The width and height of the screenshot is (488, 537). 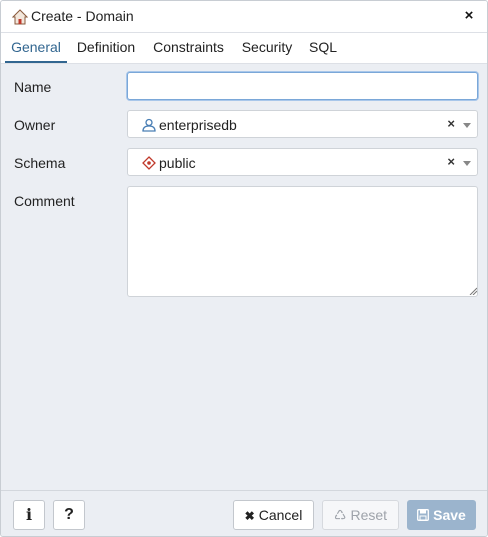 I want to click on schema-clear-icon: ×, so click(x=451, y=161).